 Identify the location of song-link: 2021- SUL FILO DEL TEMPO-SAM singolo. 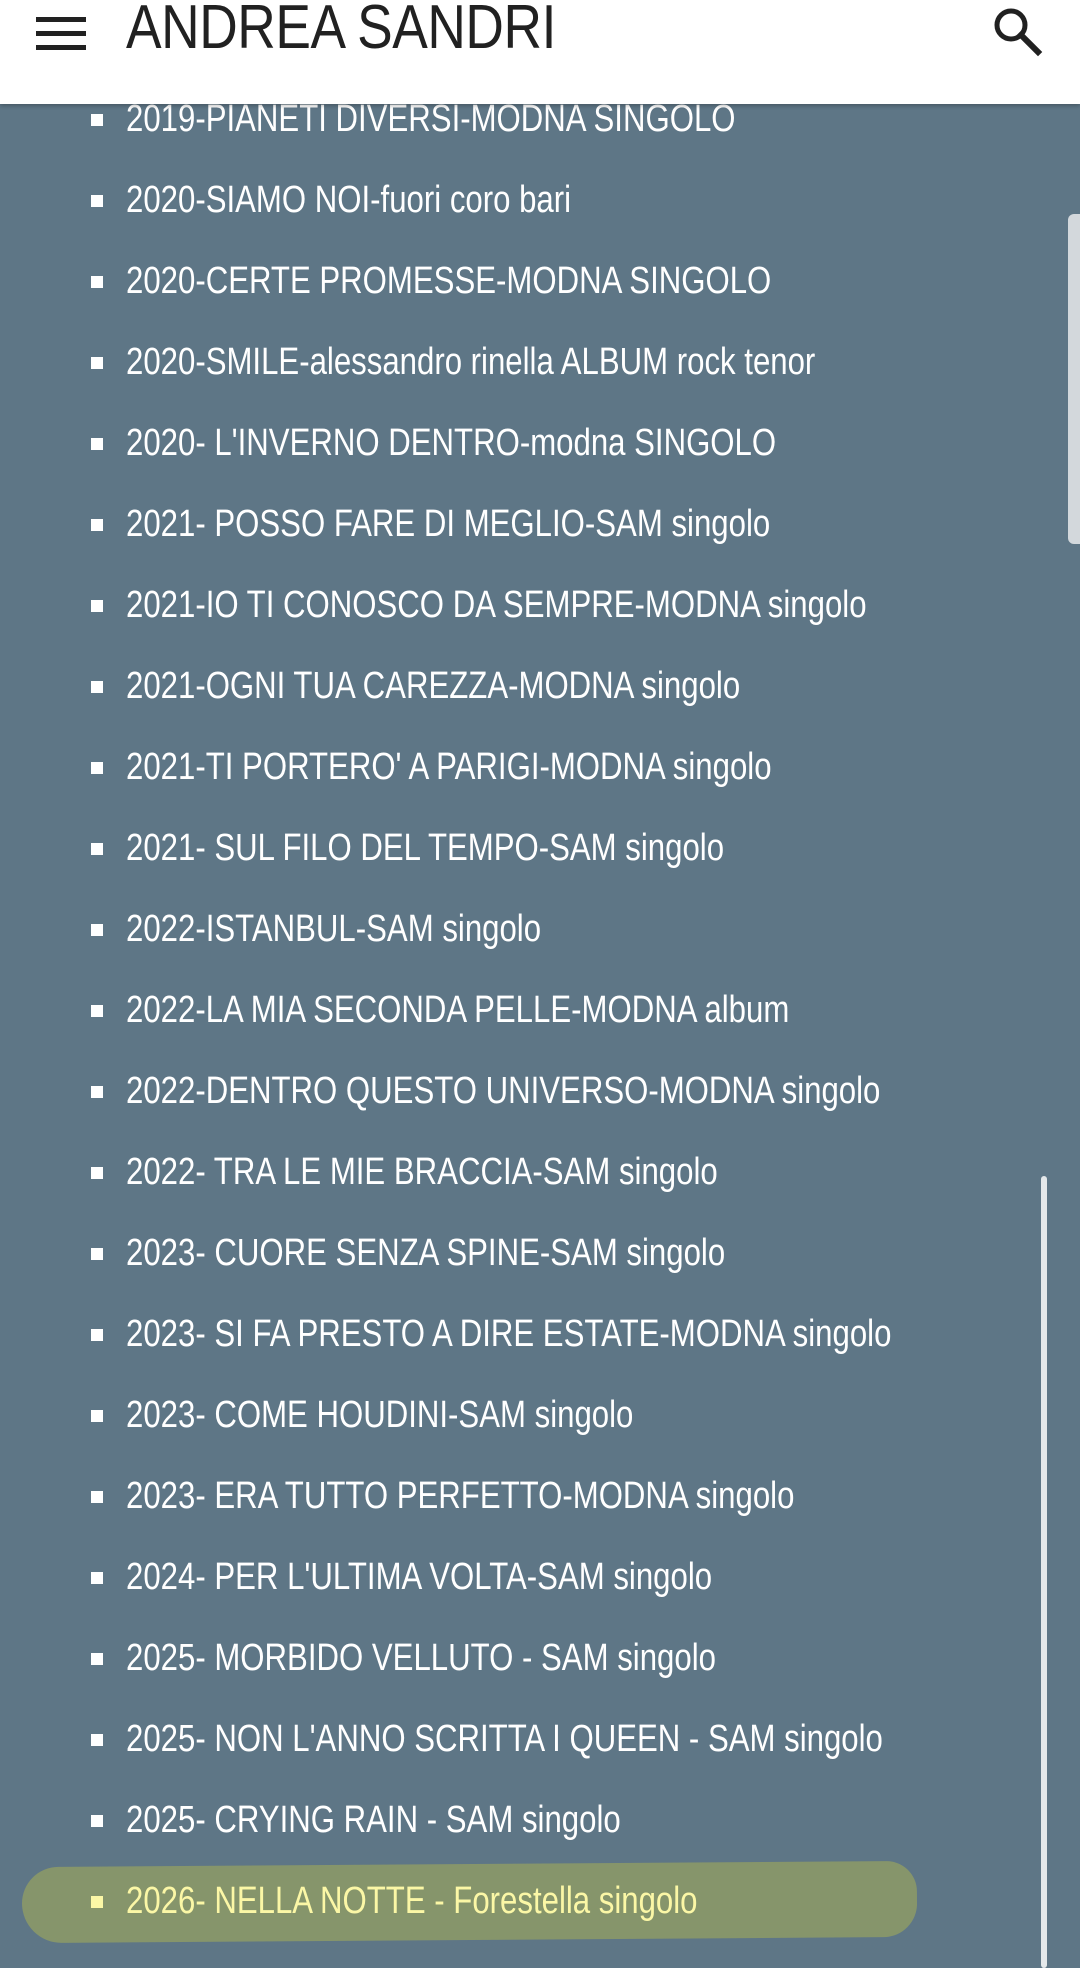
(425, 848).